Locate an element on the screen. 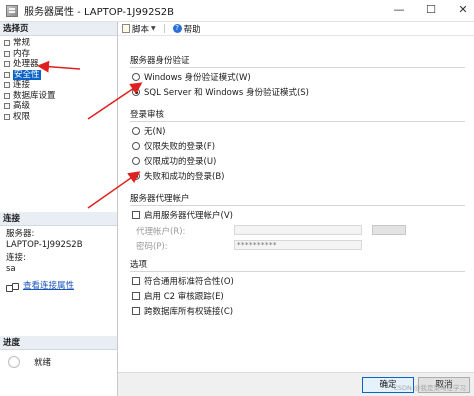 Image resolution: width=474 pixels, height=396 pixels. connection-properties-icon is located at coordinates (12, 287).